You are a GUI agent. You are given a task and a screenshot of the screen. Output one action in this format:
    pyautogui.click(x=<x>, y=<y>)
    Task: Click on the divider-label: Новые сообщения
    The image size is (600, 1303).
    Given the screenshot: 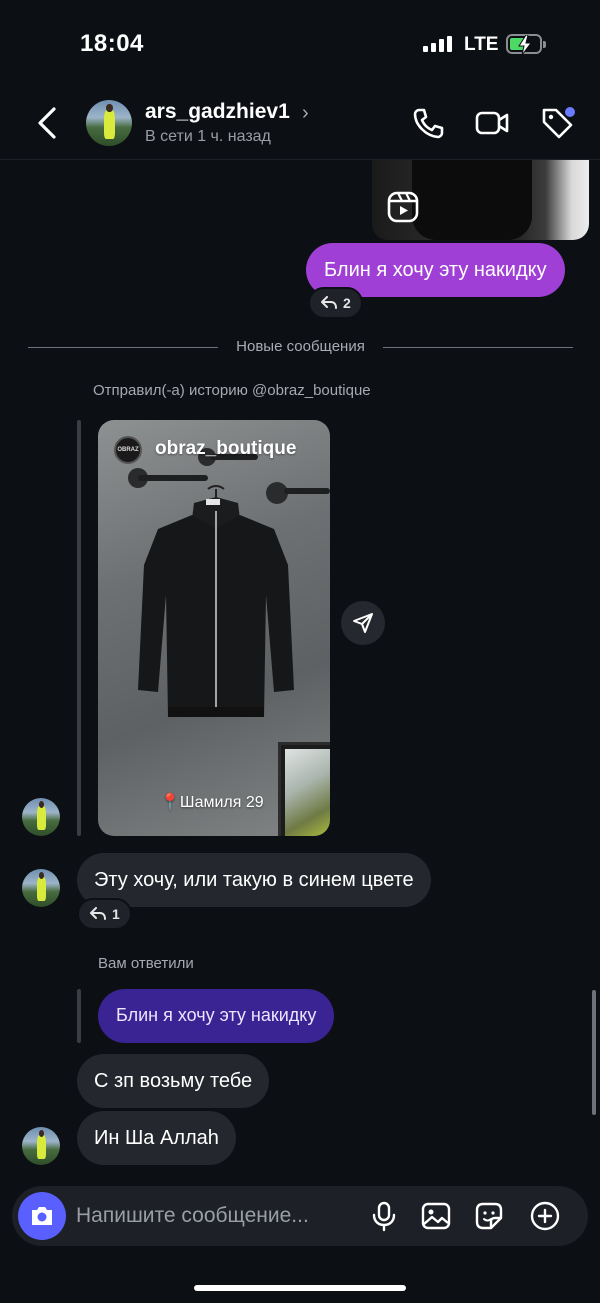 What is the action you would take?
    pyautogui.click(x=300, y=346)
    